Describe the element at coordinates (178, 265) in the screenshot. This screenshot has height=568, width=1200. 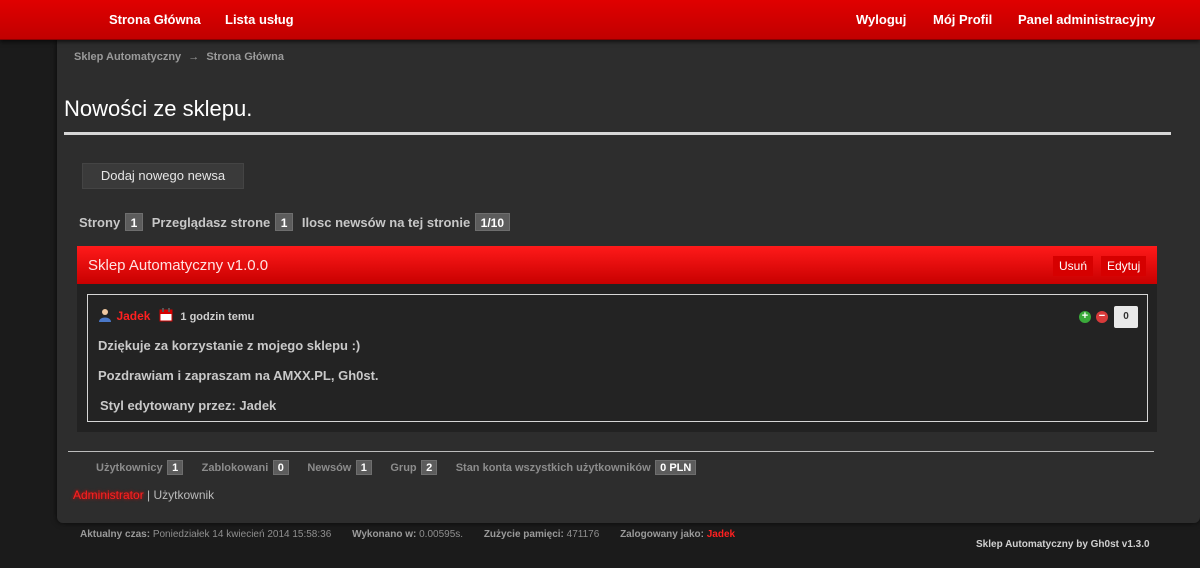
I see `news-title: Sklep Automatyczny v1.0.0` at that location.